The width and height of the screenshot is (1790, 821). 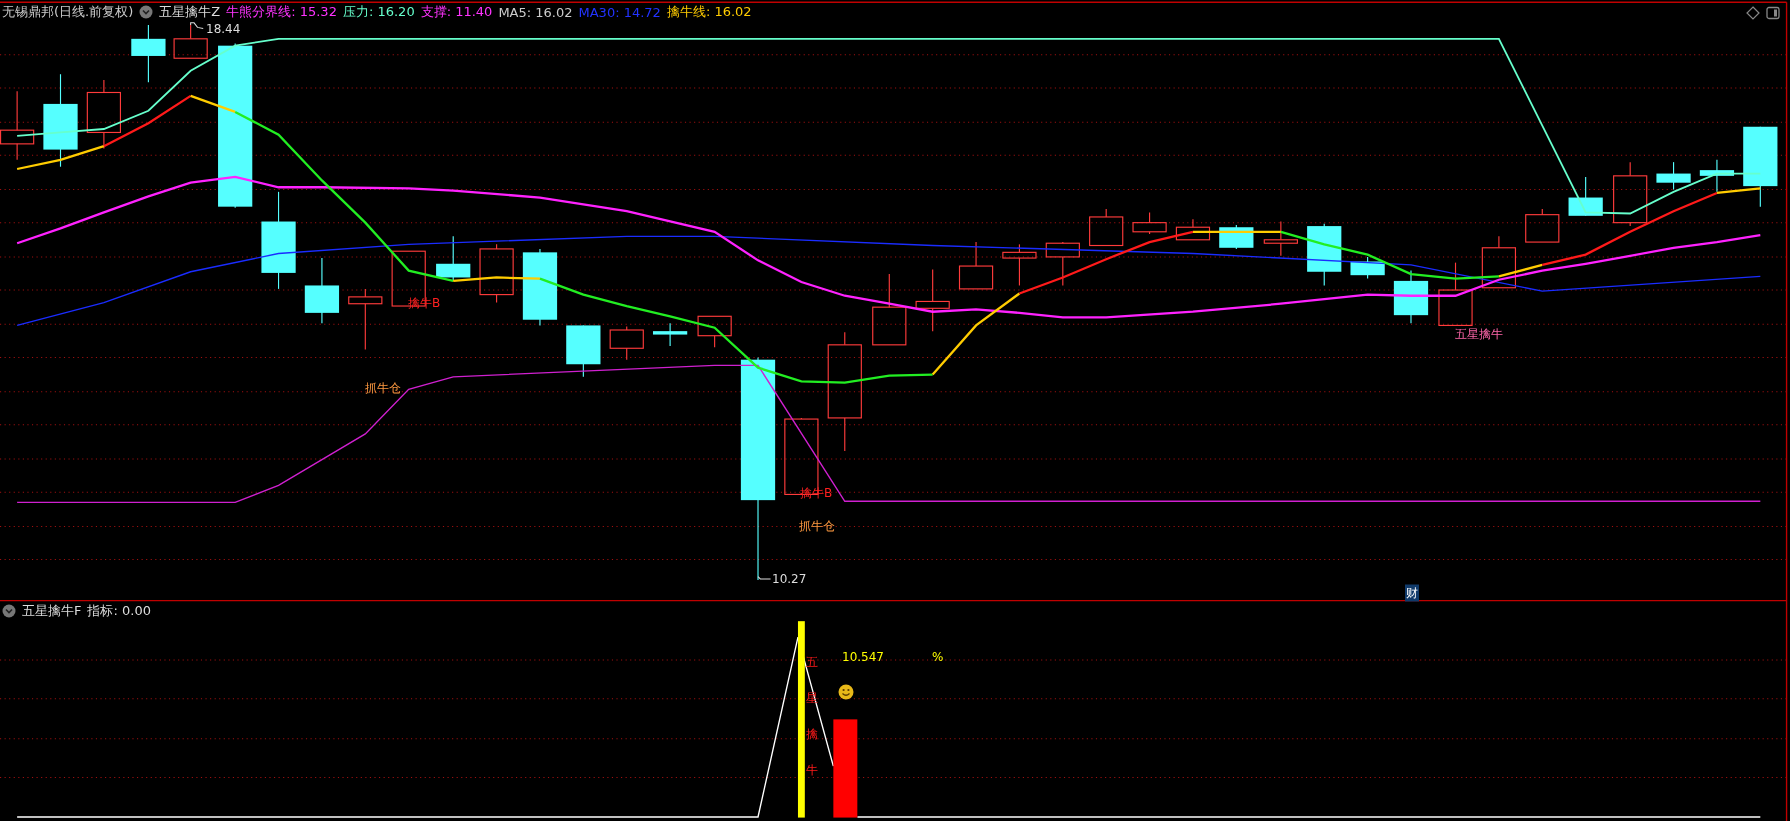 I want to click on finance-badge: 财, so click(x=1412, y=593).